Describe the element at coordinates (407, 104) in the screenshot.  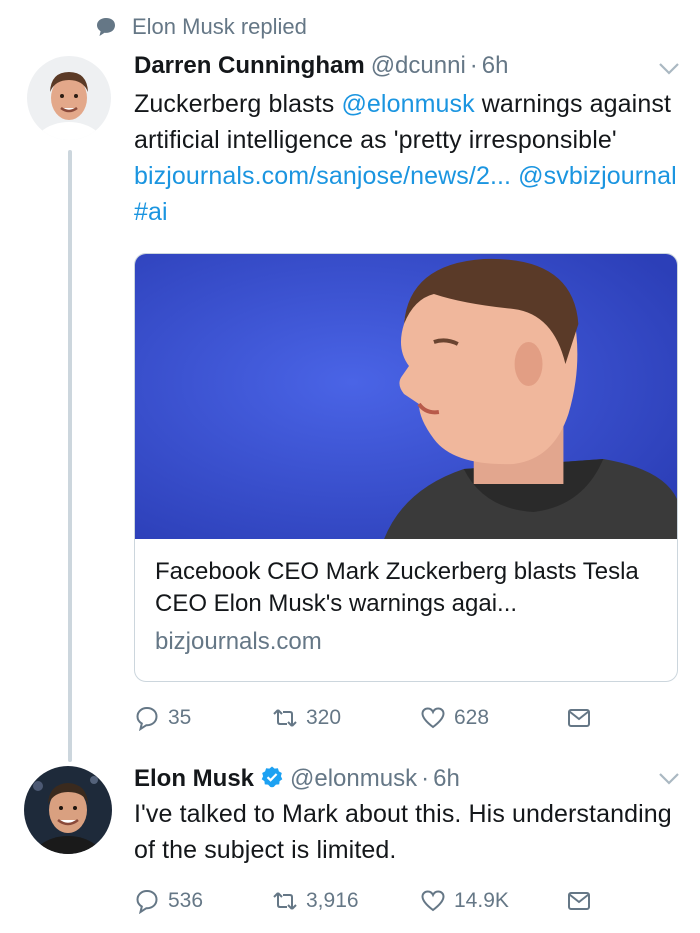
I see `mention-link: @elonmusk` at that location.